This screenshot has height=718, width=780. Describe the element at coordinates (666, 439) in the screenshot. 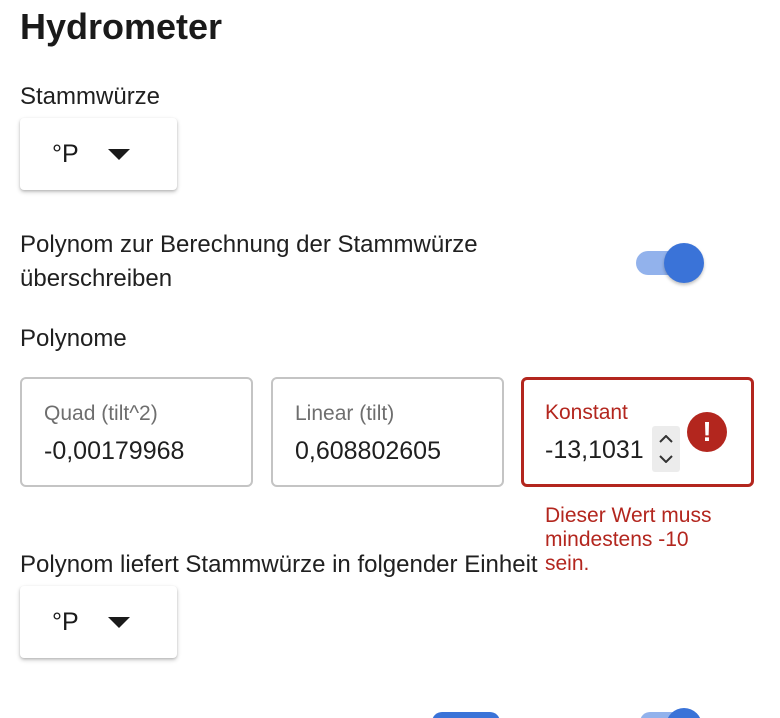

I see `chevron-up-icon` at that location.